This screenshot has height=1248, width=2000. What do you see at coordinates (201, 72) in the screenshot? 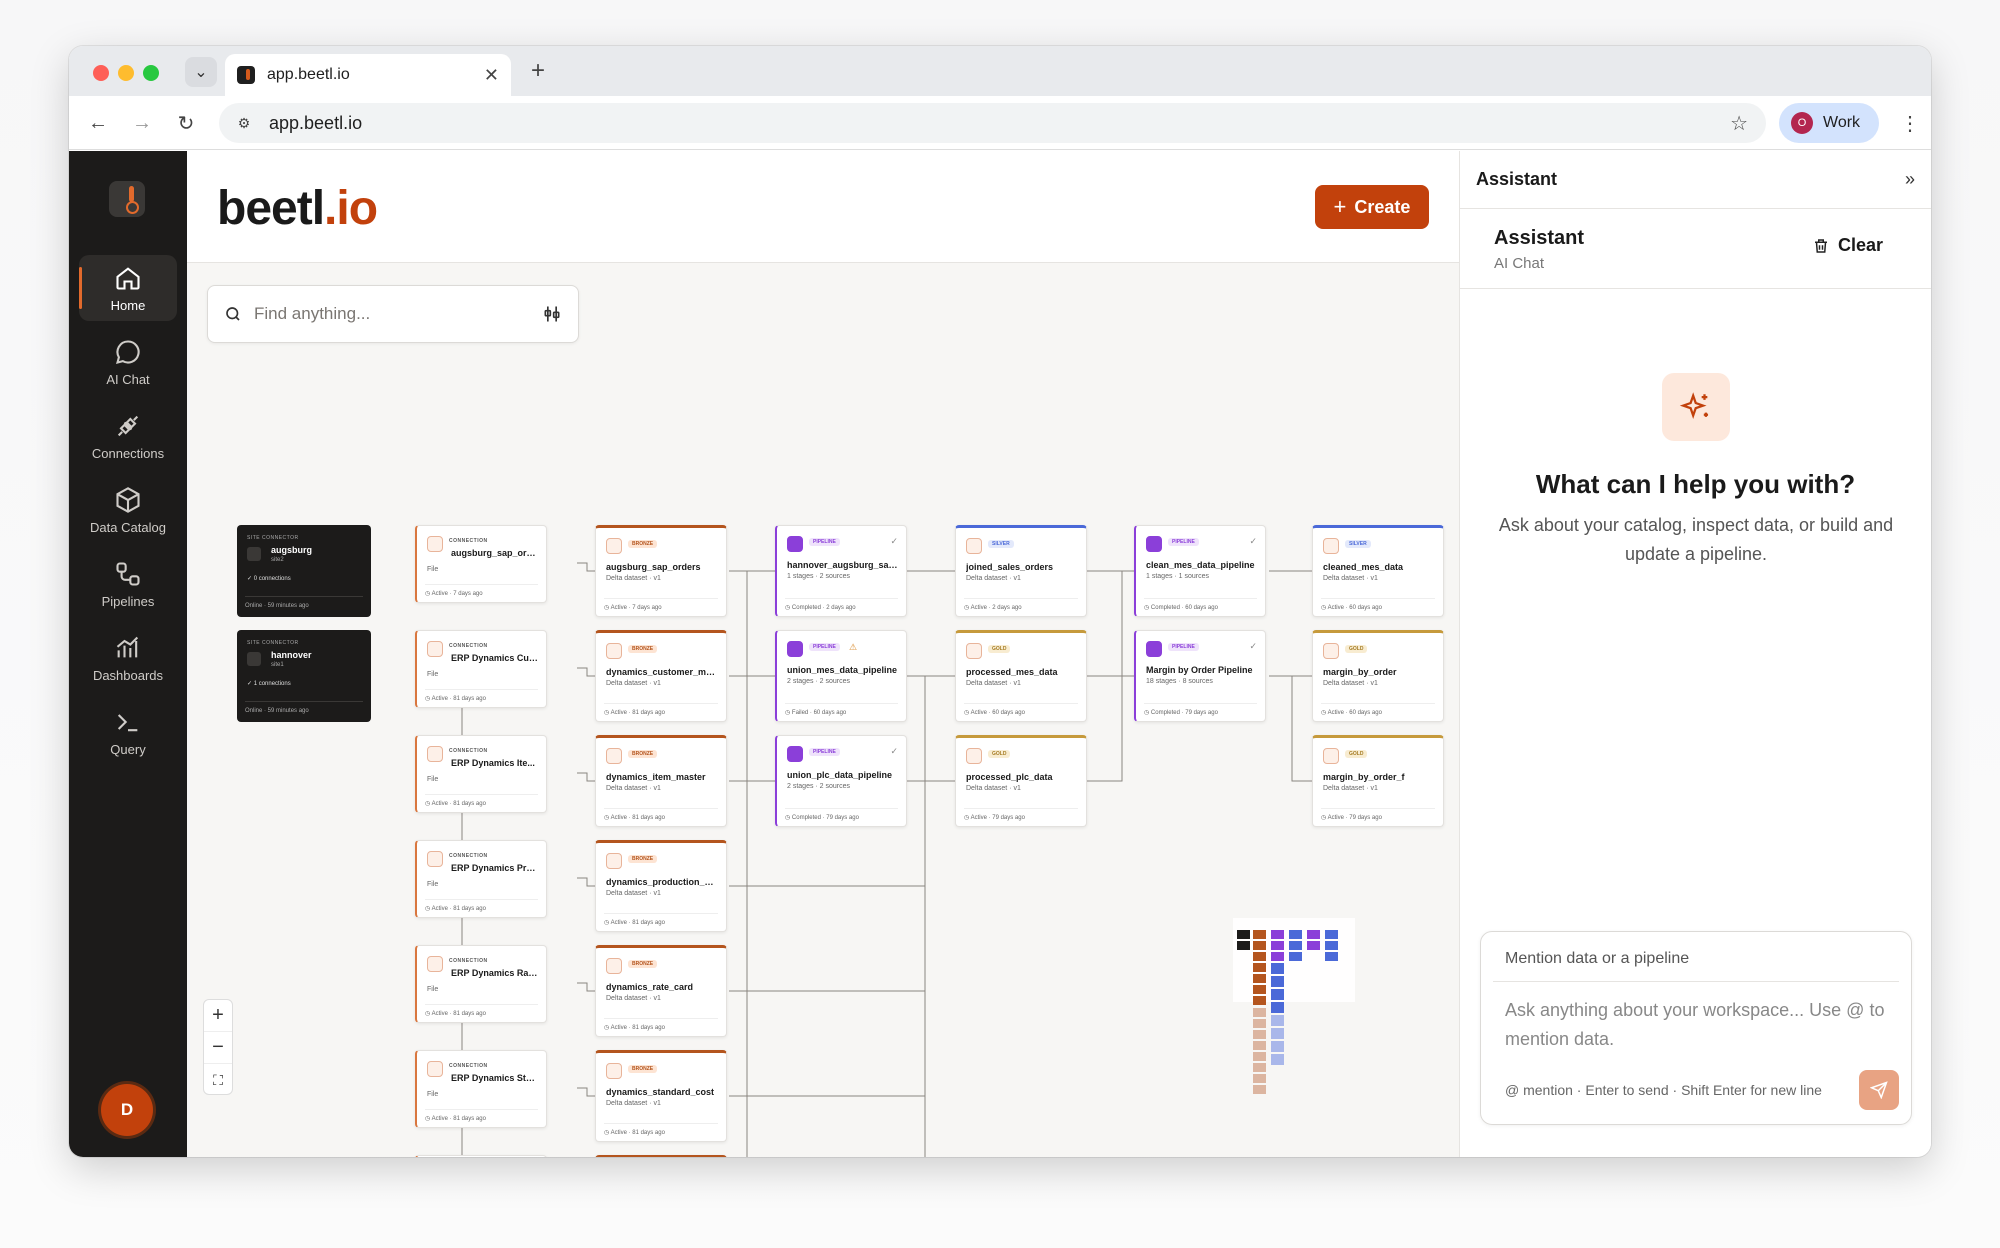
I see `tab-search-button: ⌄` at bounding box center [201, 72].